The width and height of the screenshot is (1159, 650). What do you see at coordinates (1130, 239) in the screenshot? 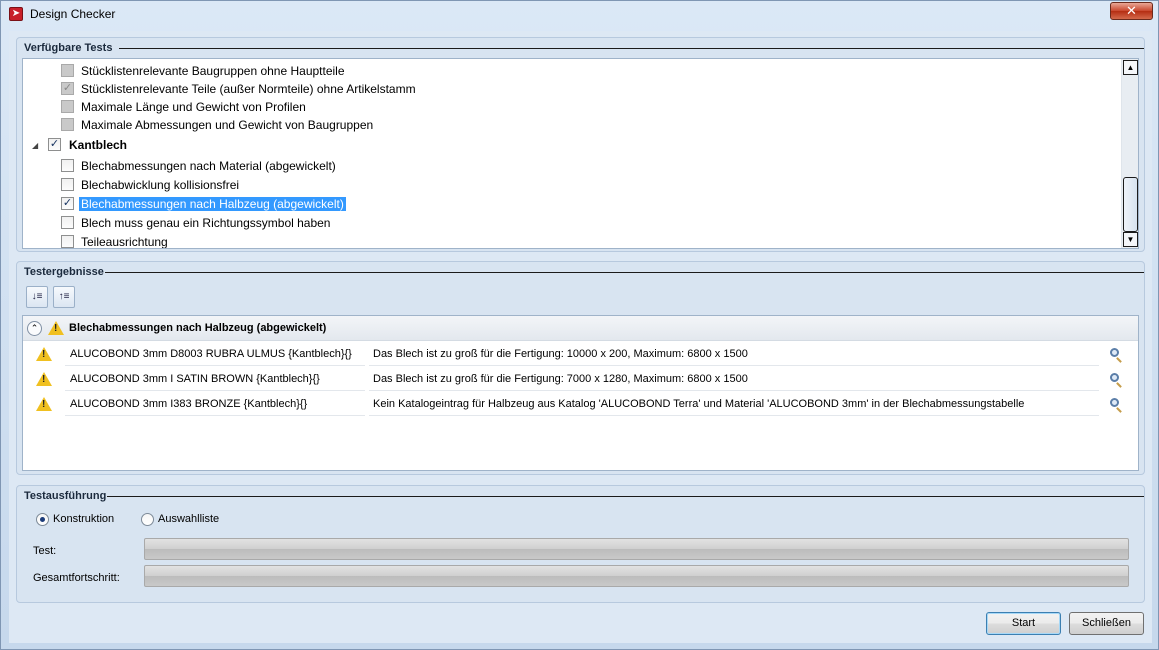
I see `scroll-down-button: ▼` at bounding box center [1130, 239].